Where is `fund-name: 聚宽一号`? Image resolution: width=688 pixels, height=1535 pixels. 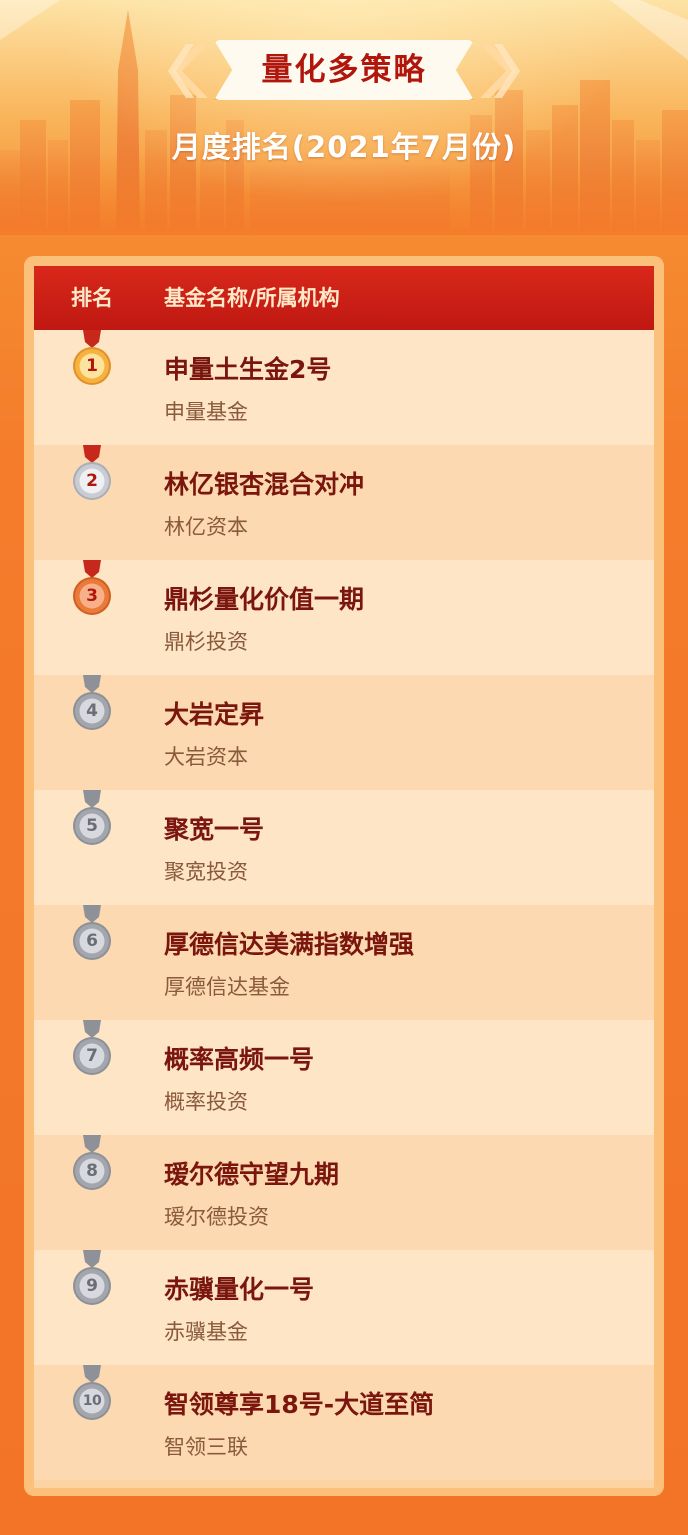
fund-name: 聚宽一号 is located at coordinates (214, 829).